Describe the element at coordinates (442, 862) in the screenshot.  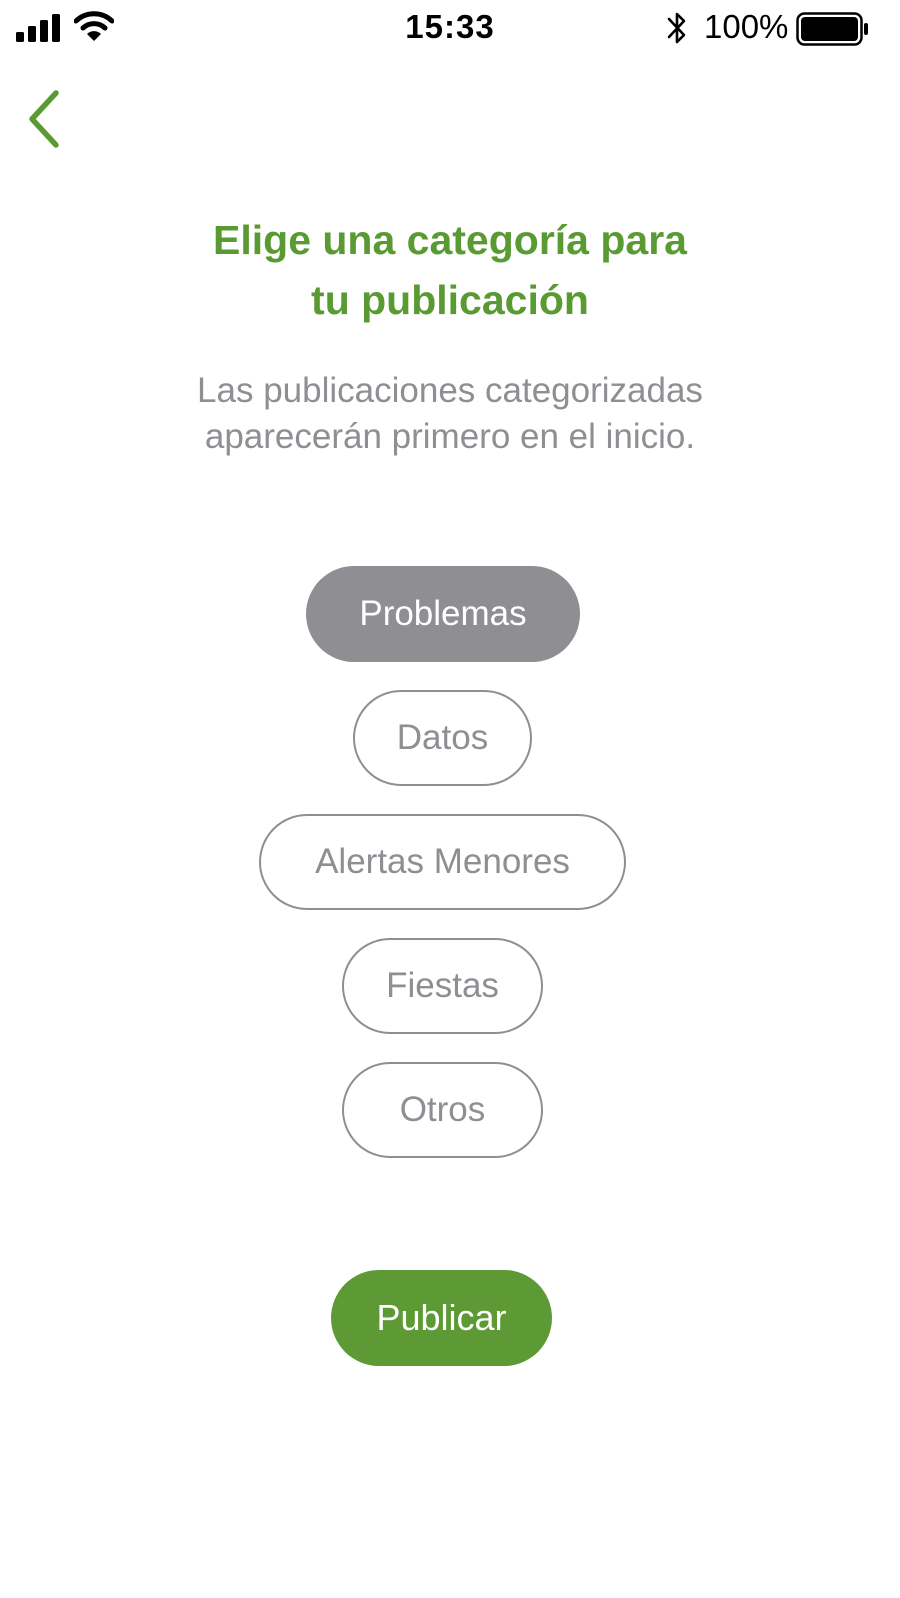
I see `category-pill-alertas-menores: Alertas Menores` at that location.